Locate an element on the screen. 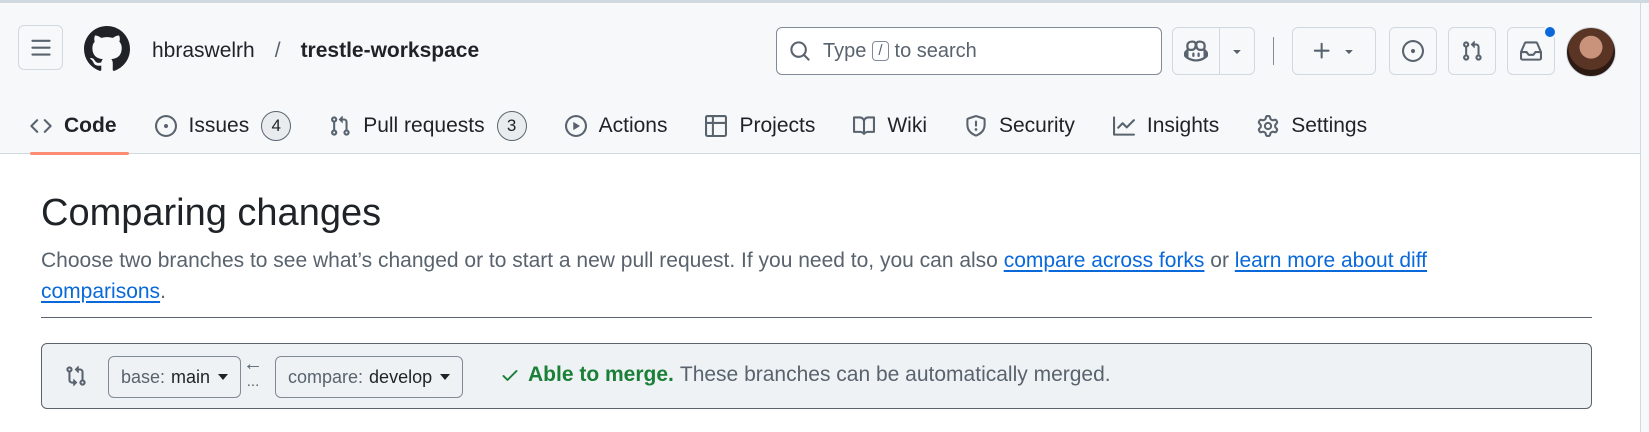 This screenshot has width=1649, height=432. check-icon is located at coordinates (510, 375).